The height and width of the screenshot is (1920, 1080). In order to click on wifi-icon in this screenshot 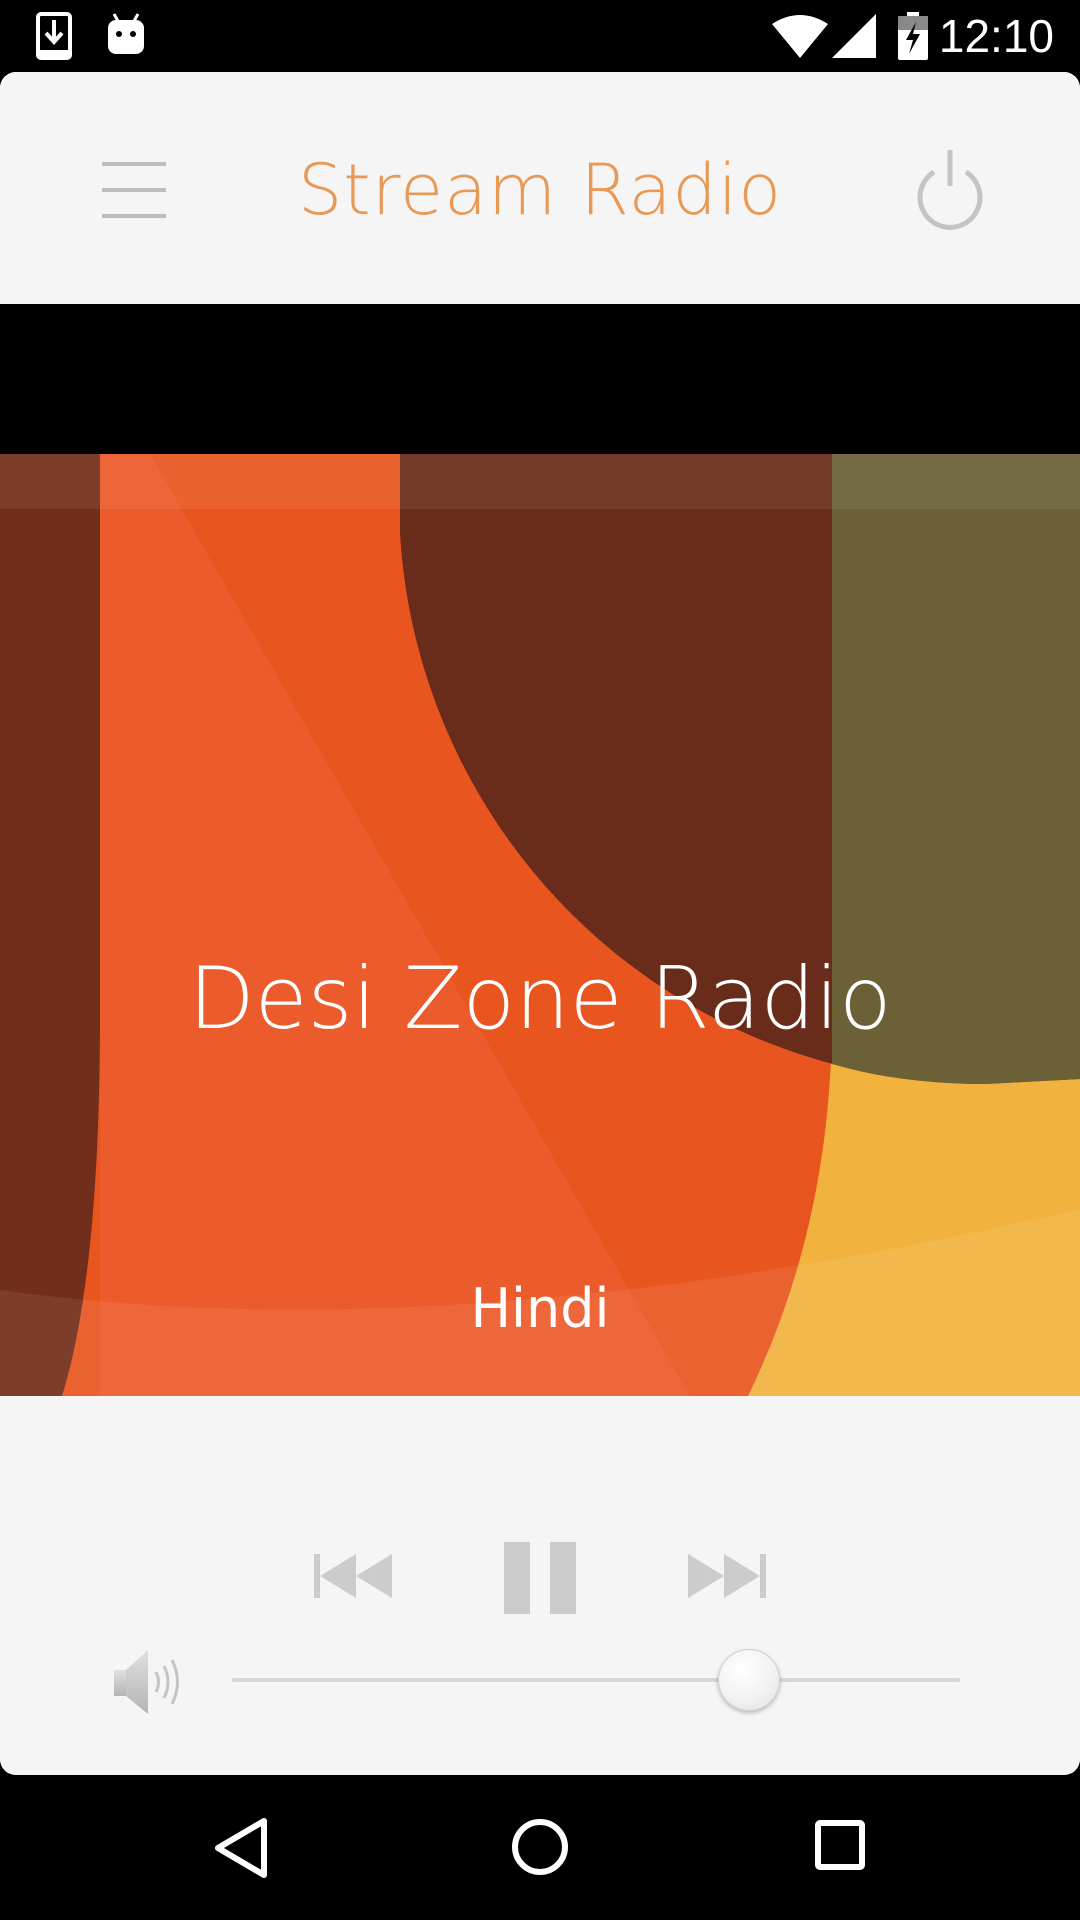, I will do `click(800, 36)`.